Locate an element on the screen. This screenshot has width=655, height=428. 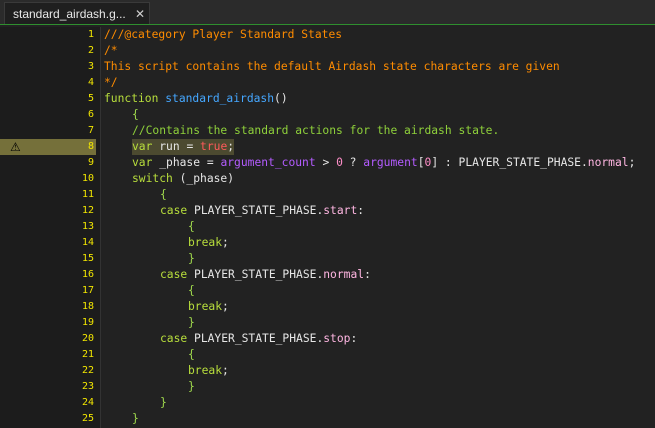
code-token: (_phase) is located at coordinates (207, 178).